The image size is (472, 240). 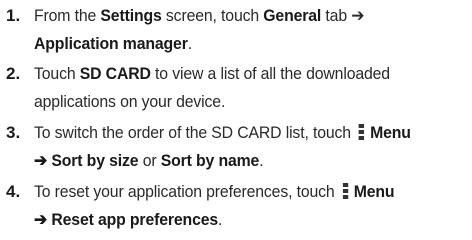 What do you see at coordinates (13, 15) in the screenshot?
I see `step-number: 1.` at bounding box center [13, 15].